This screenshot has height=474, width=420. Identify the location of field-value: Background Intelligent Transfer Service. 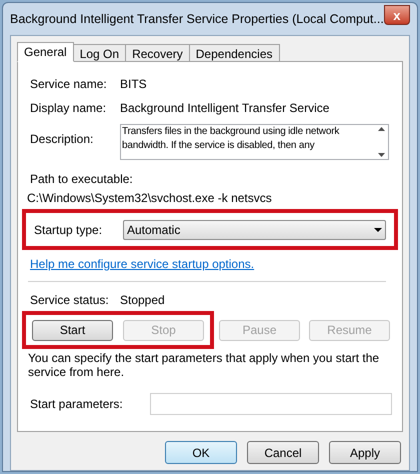
(225, 108).